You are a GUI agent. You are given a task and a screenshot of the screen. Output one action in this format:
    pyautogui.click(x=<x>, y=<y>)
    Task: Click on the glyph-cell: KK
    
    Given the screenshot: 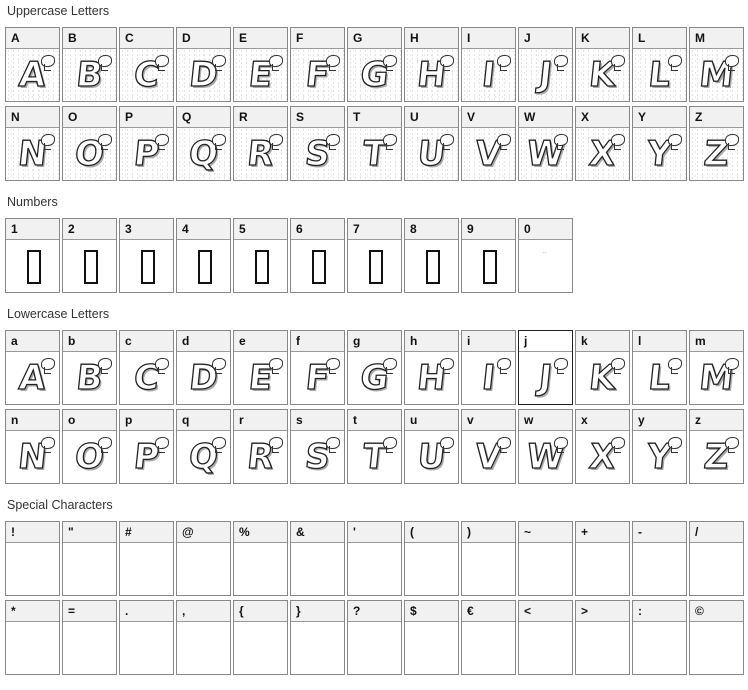 What is the action you would take?
    pyautogui.click(x=602, y=64)
    